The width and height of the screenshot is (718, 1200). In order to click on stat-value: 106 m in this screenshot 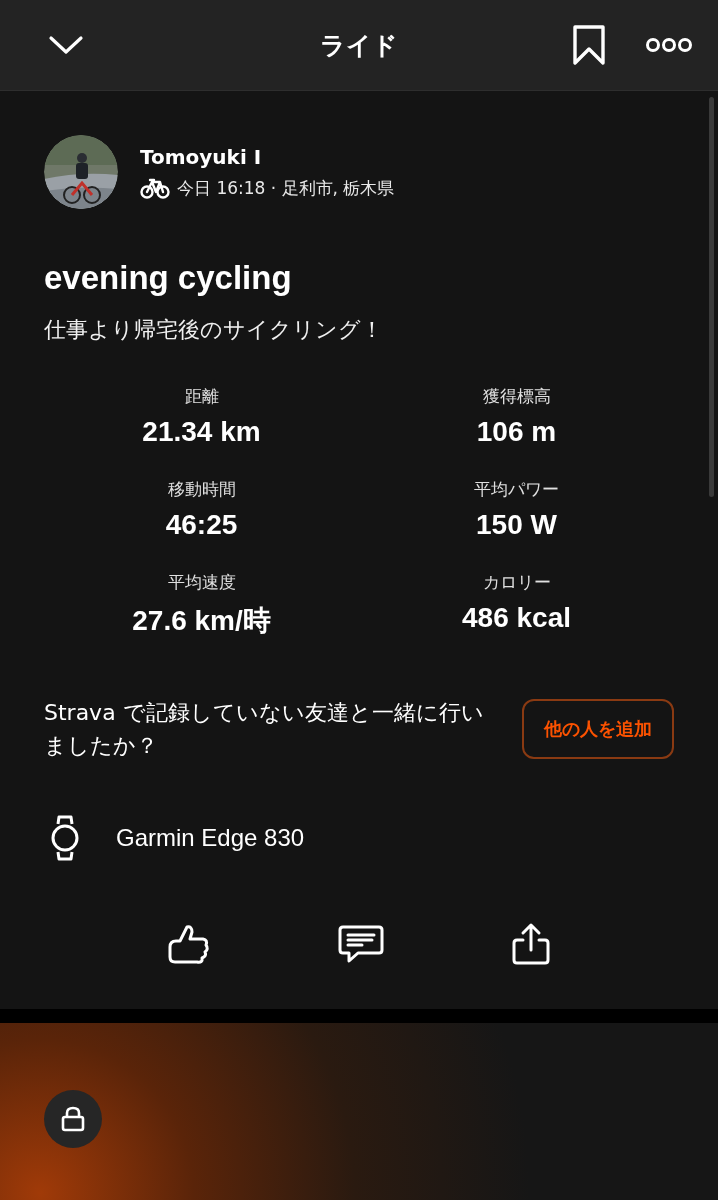, I will do `click(516, 432)`.